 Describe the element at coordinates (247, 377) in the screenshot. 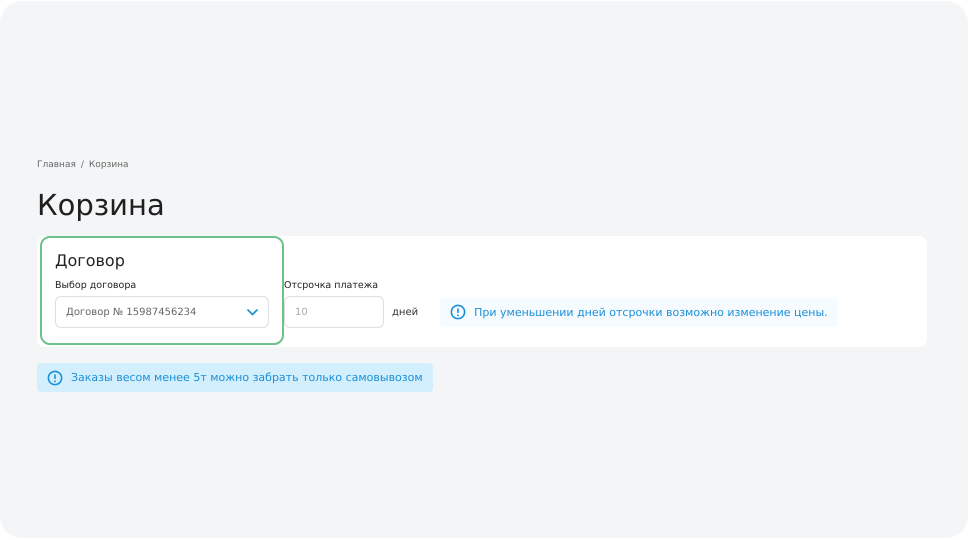

I see `notice-text: Заказы весом менее 5т можно забрать только самовывозом` at that location.